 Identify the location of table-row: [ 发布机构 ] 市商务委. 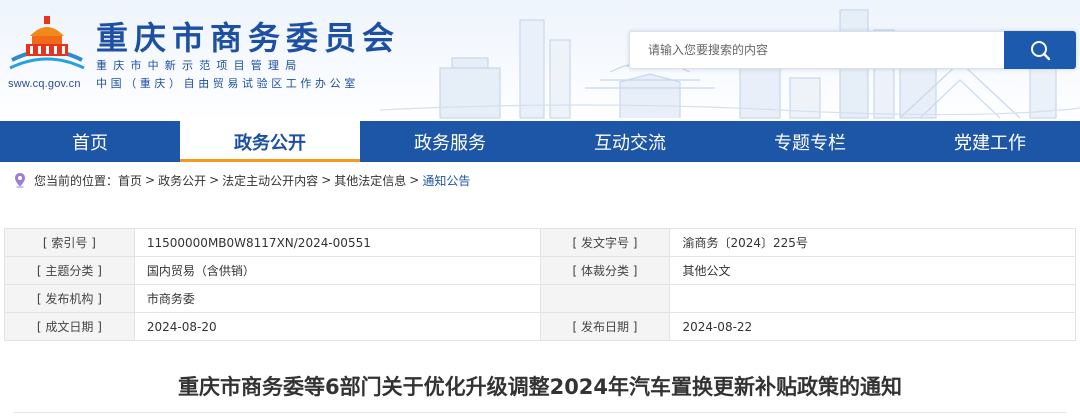
(540, 298).